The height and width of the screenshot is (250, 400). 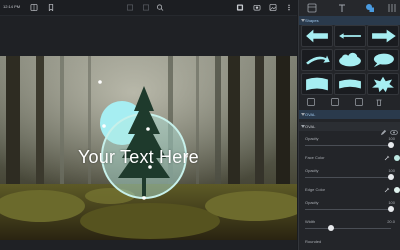 I want to click on edge-color-swatch, so click(x=397, y=190).